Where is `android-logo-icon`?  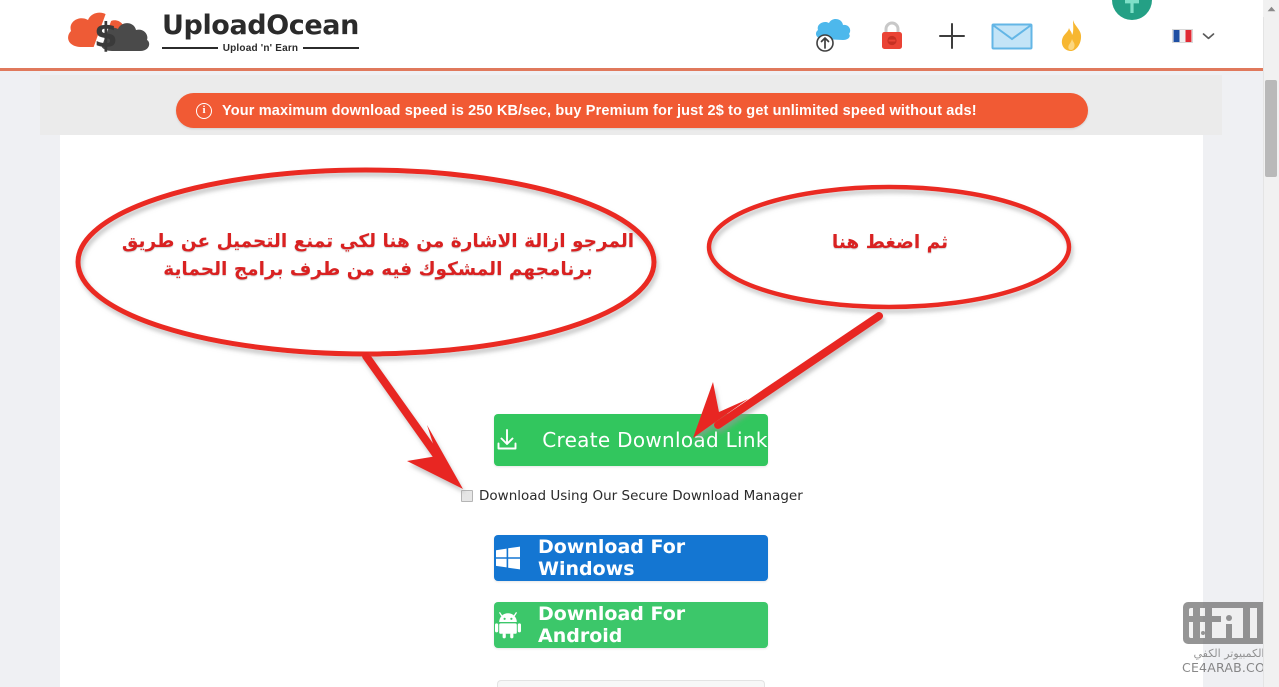 android-logo-icon is located at coordinates (508, 625).